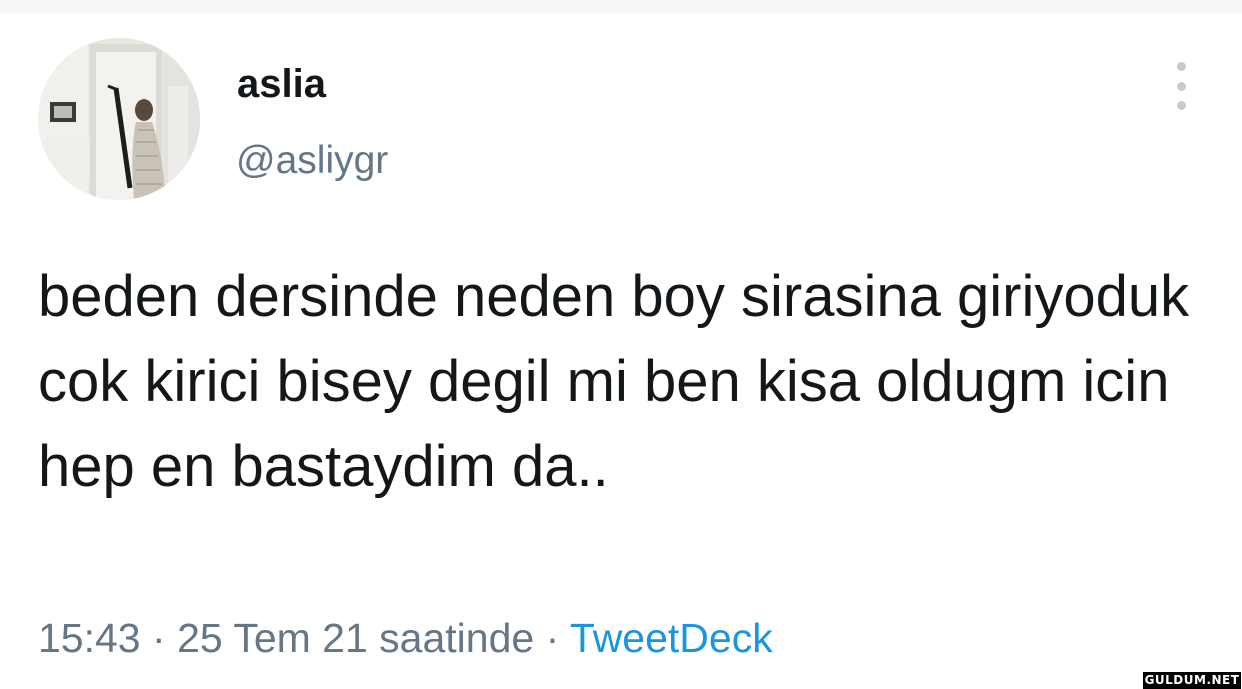  Describe the element at coordinates (1192, 680) in the screenshot. I see `watermark: GULDUM.NET` at that location.